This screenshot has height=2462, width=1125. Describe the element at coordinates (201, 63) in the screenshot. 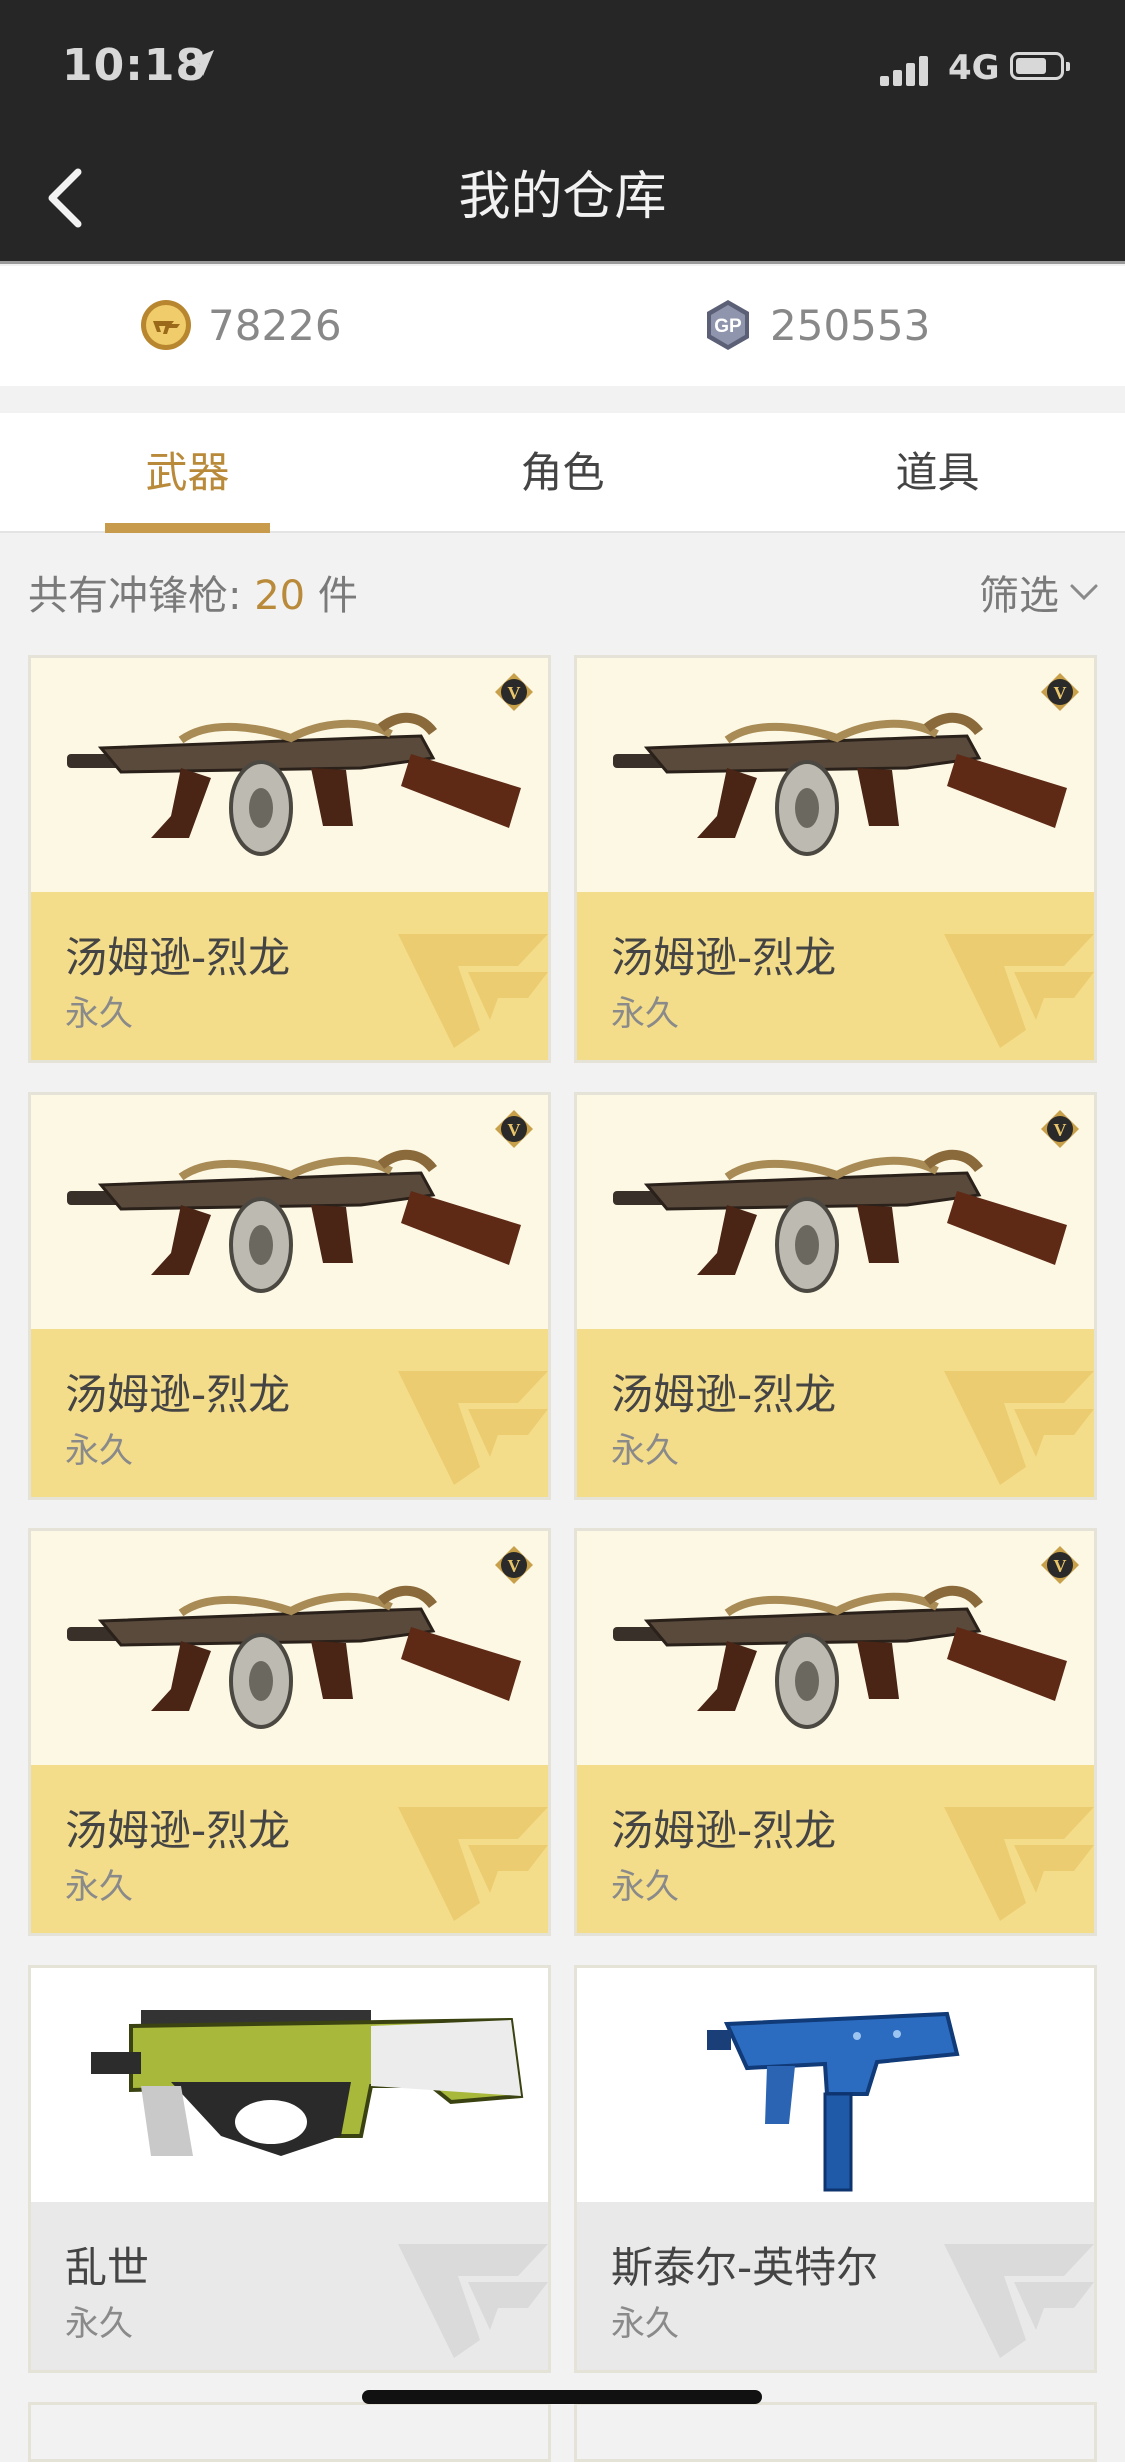

I see `location-arrow-icon` at that location.